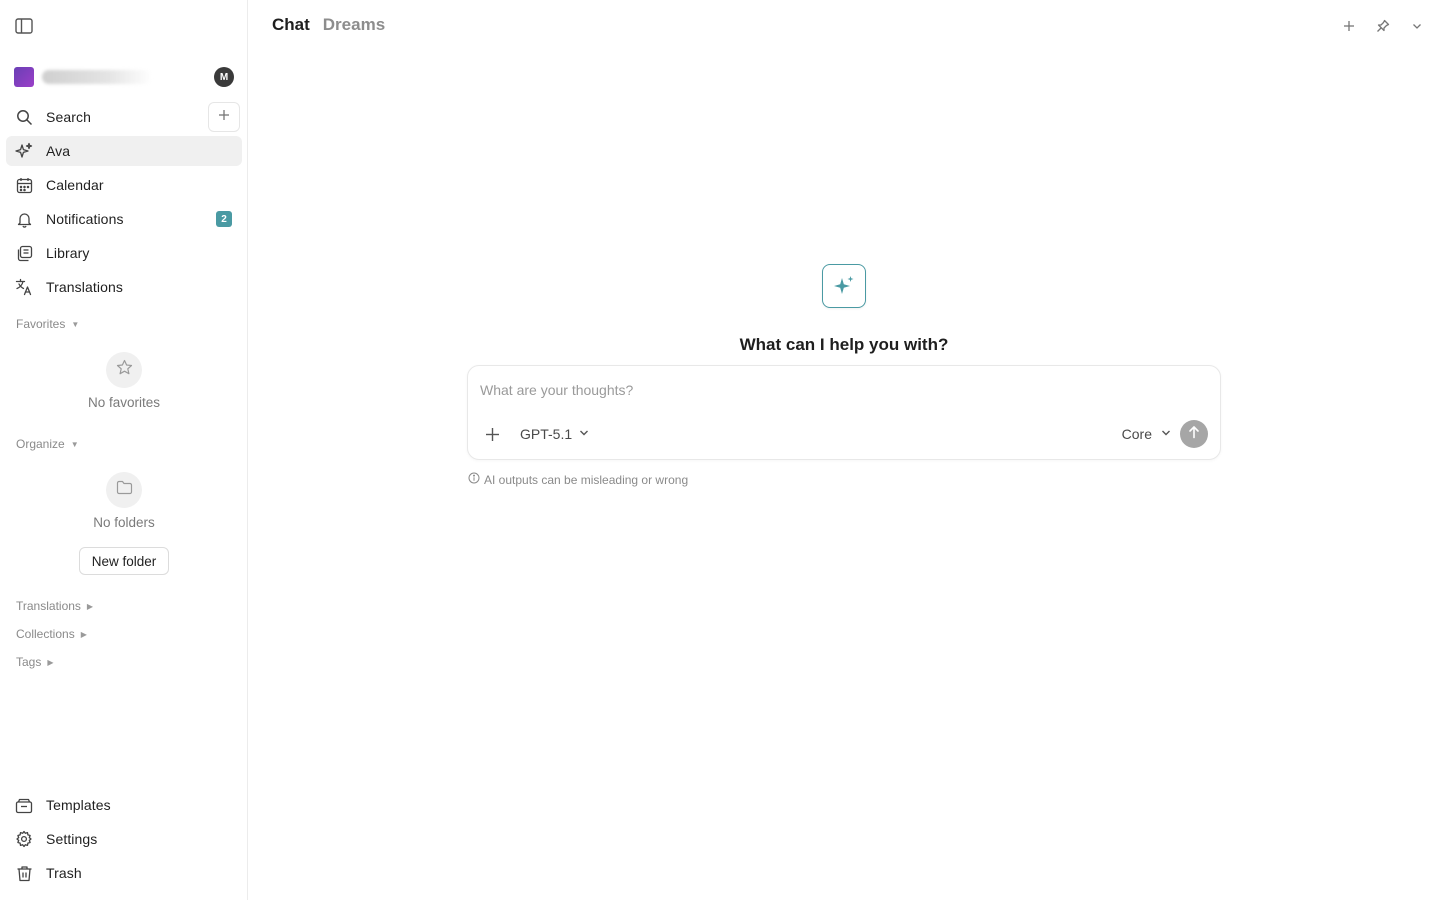 Image resolution: width=1440 pixels, height=900 pixels. I want to click on sidebar-item-trash: Trash, so click(124, 873).